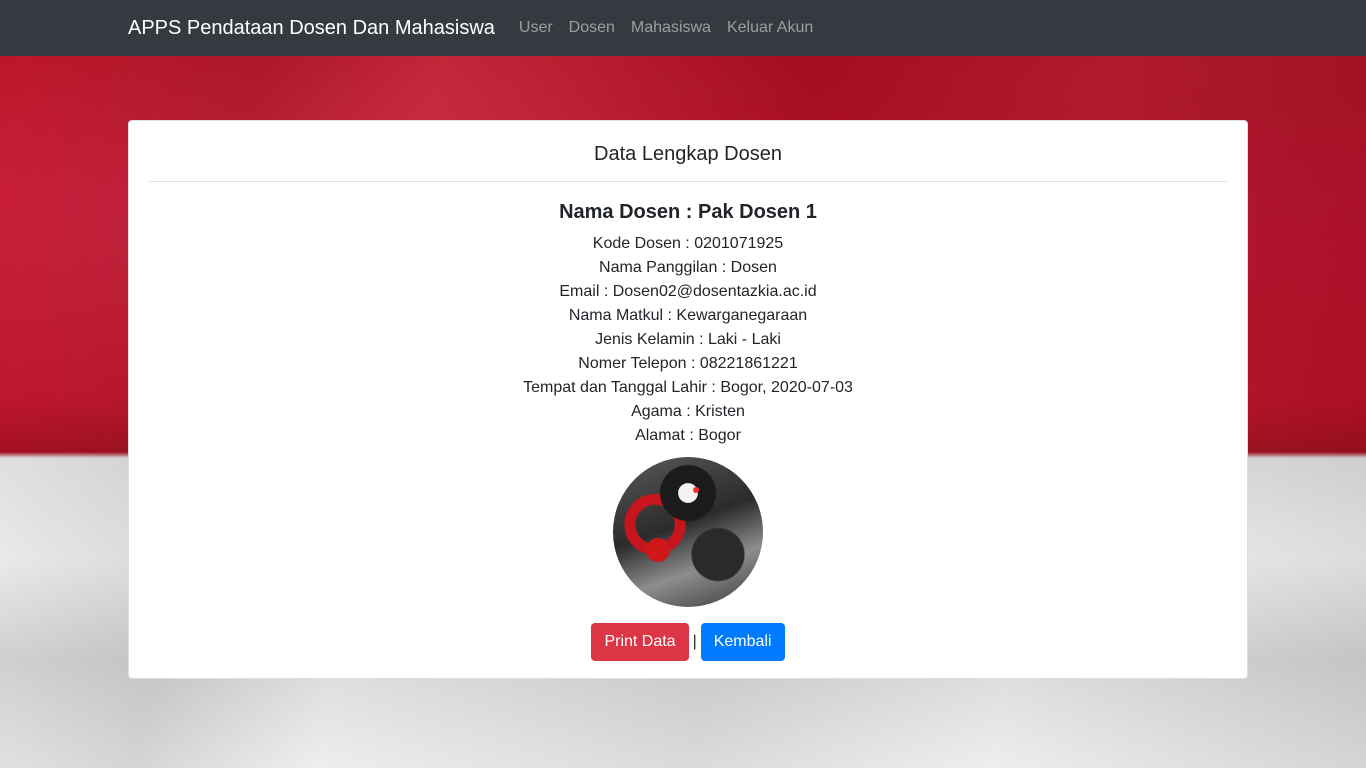 Image resolution: width=1366 pixels, height=768 pixels. I want to click on detail-religion: Agama : Kristen, so click(688, 411).